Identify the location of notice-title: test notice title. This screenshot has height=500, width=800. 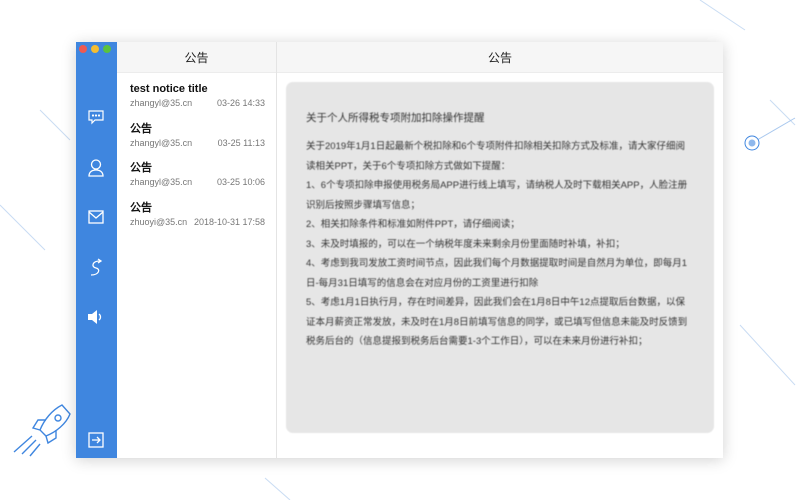
(169, 89).